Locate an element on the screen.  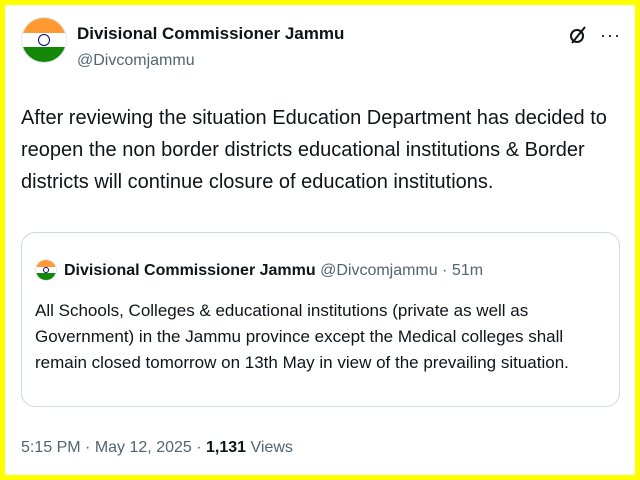
author-name: Divisional Commissioner Jammu is located at coordinates (210, 34).